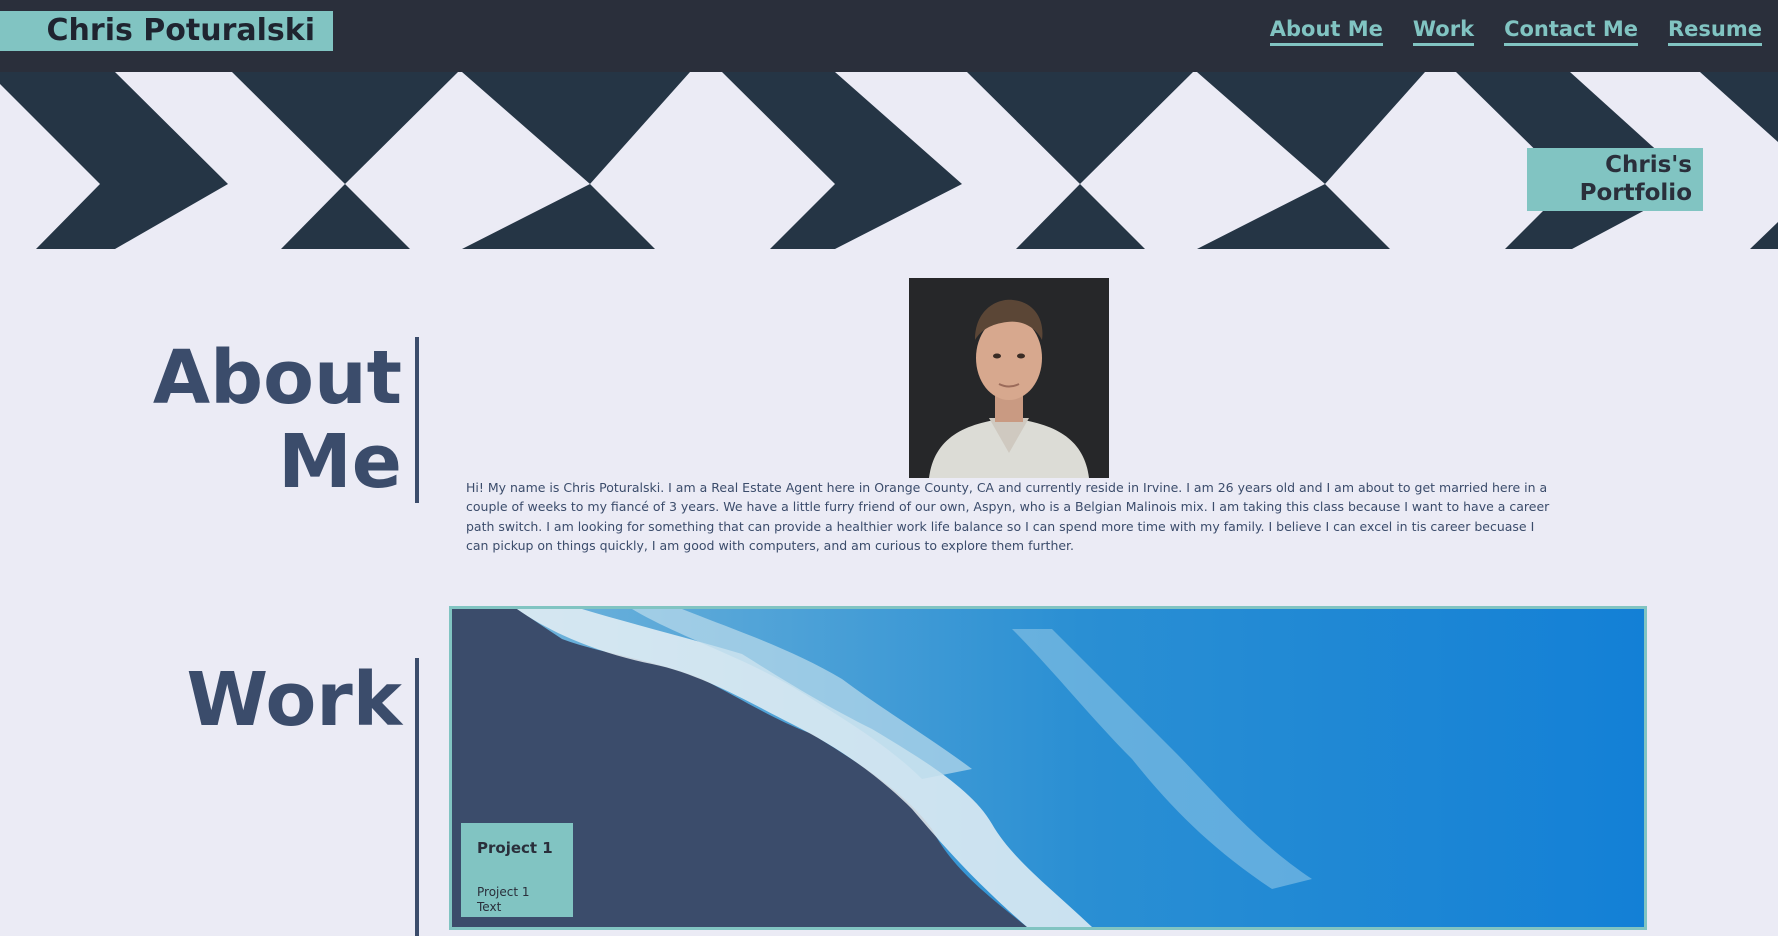 This screenshot has height=936, width=1778. I want to click on nav-work: Work, so click(1443, 31).